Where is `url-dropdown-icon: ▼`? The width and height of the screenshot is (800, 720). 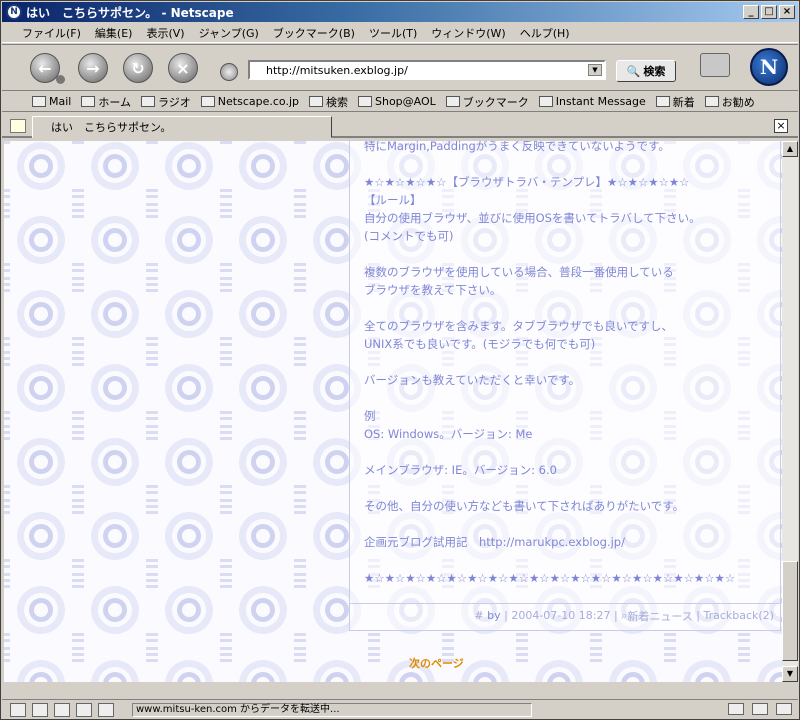
url-dropdown-icon: ▼ is located at coordinates (595, 70).